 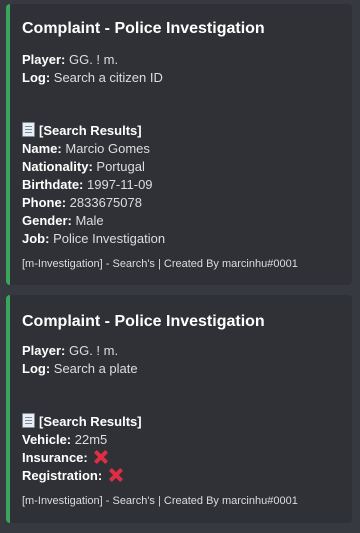 What do you see at coordinates (105, 148) in the screenshot?
I see `field-value: Marcio Gomes` at bounding box center [105, 148].